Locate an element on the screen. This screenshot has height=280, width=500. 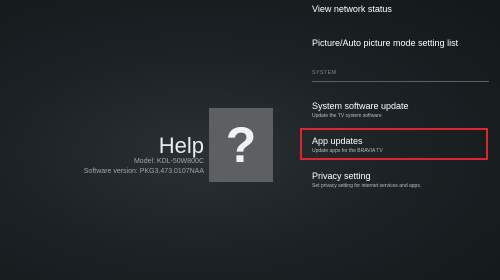
menu-item-label: Picture/Auto picture mode setting list is located at coordinates (385, 43).